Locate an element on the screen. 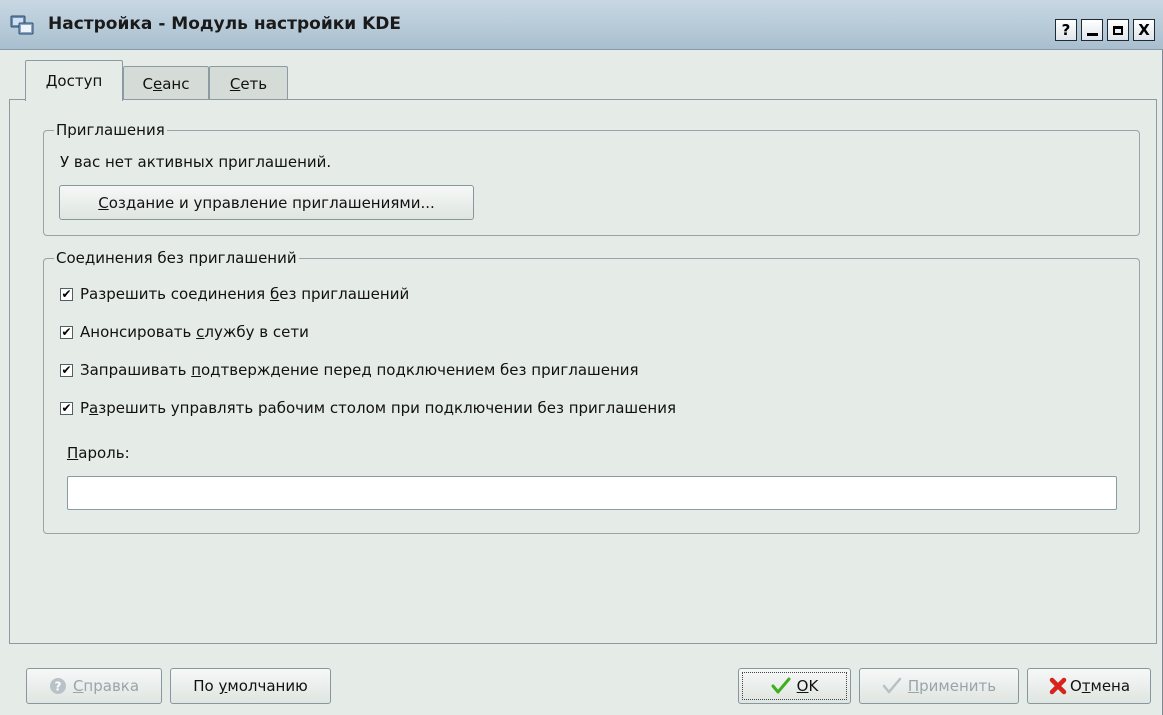  allow-uninvited-label: Разрешить соединения без приглашений is located at coordinates (245, 294).